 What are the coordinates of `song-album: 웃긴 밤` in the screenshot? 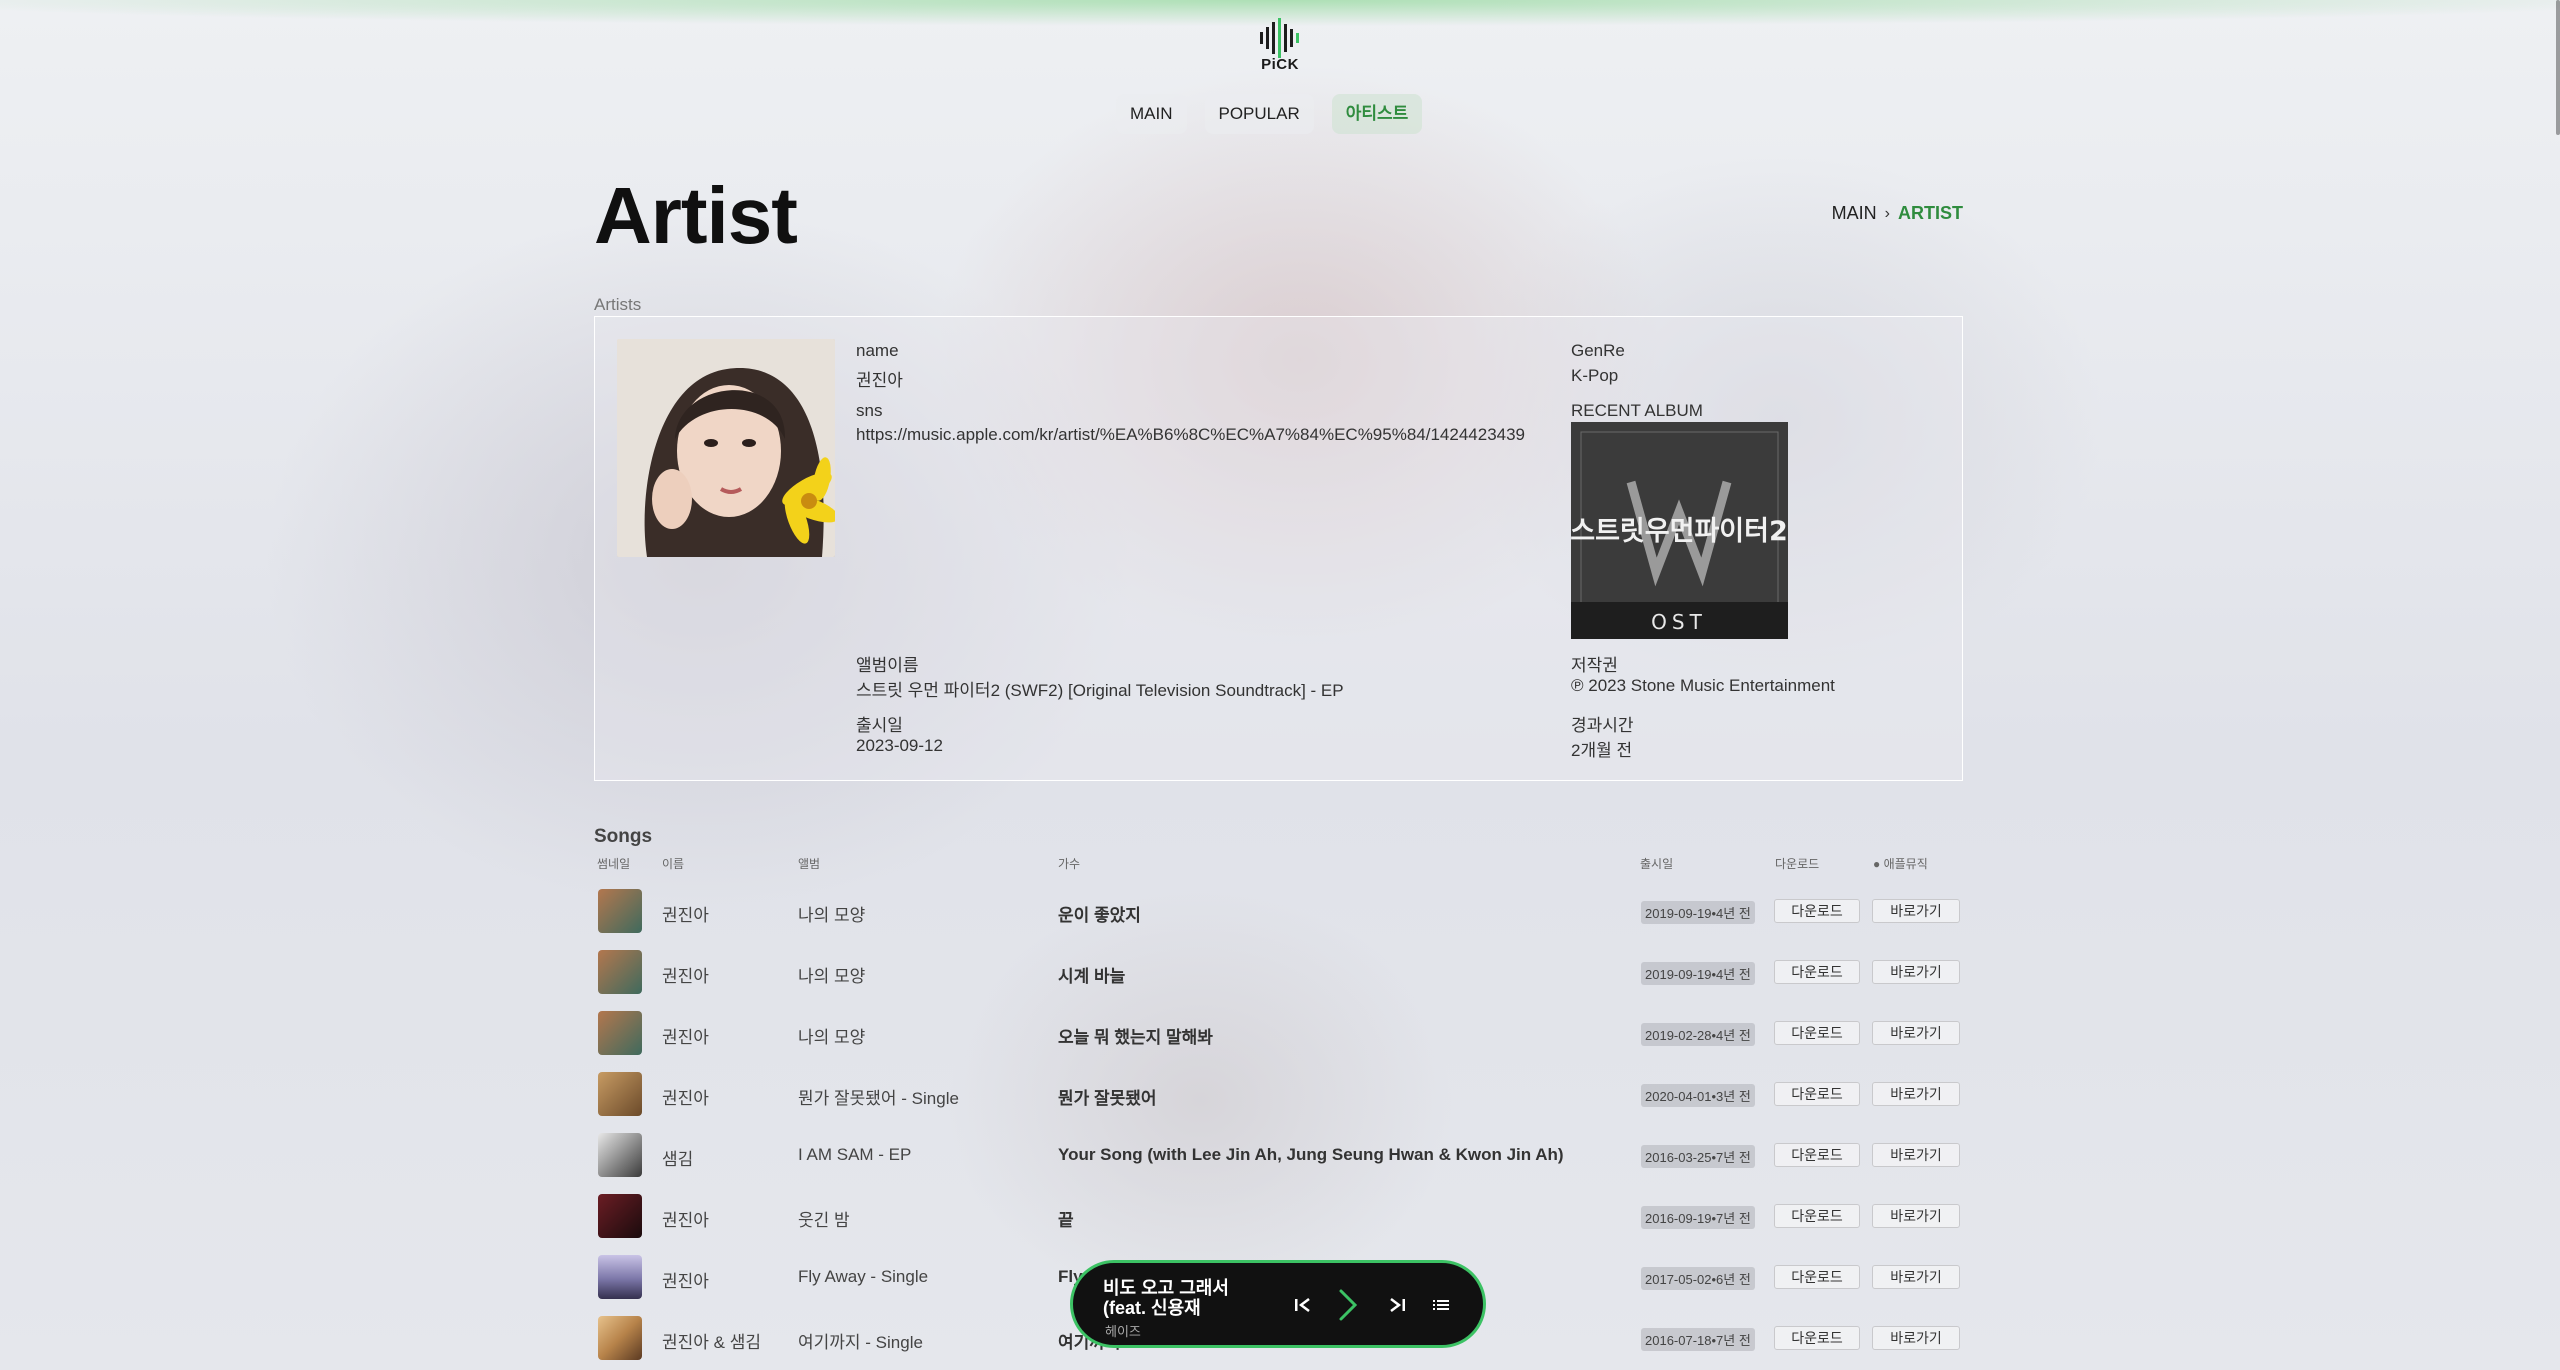 It's located at (824, 1220).